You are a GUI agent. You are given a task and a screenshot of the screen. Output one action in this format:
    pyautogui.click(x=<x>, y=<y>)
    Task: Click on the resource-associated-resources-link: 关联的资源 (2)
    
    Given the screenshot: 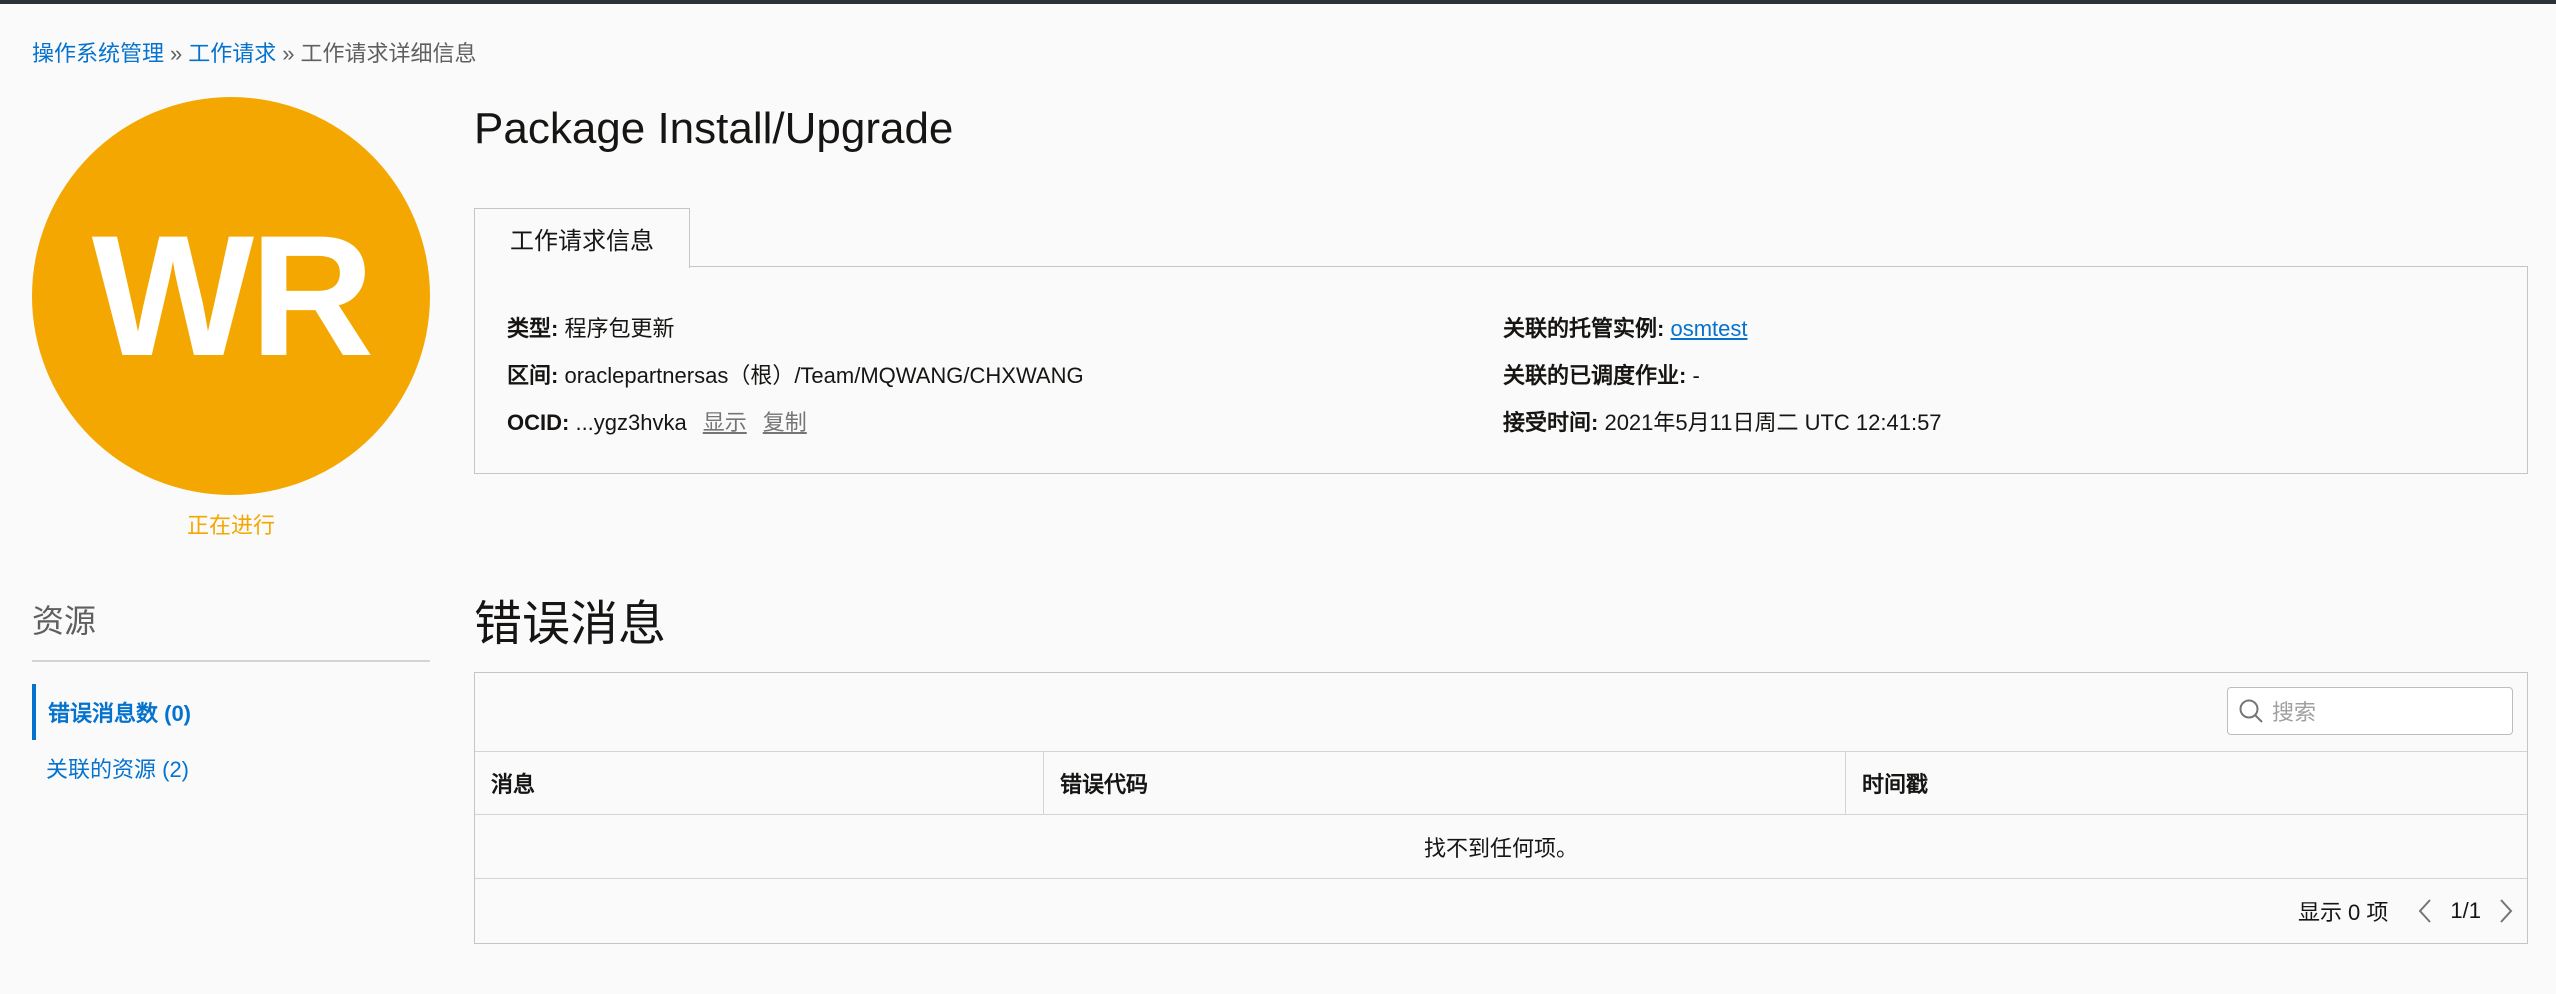 What is the action you would take?
    pyautogui.click(x=231, y=768)
    